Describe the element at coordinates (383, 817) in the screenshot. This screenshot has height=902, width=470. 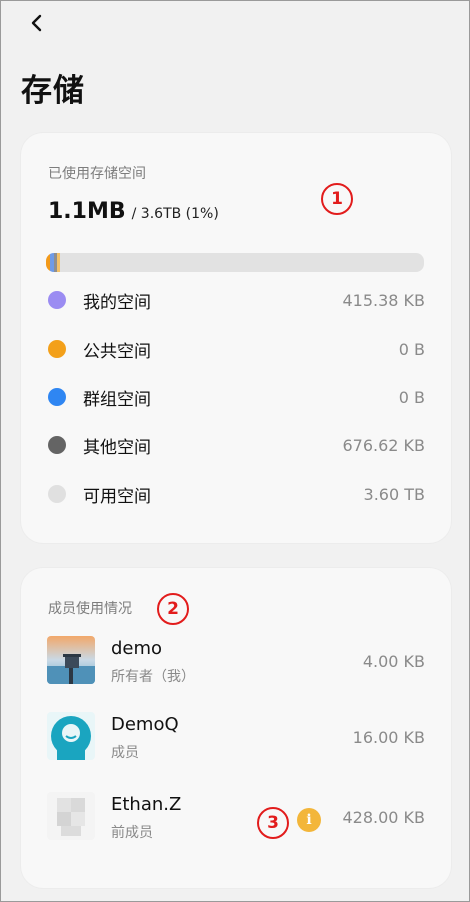
I see `member-usage: 428.00 KB` at that location.